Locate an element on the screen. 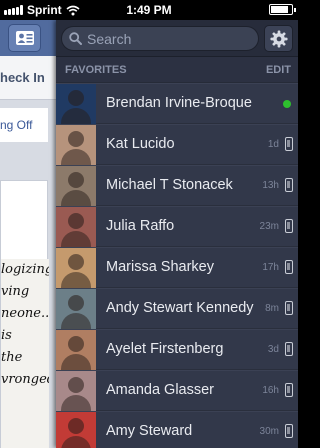 The height and width of the screenshot is (448, 320). edit-button: EDIT is located at coordinates (278, 70).